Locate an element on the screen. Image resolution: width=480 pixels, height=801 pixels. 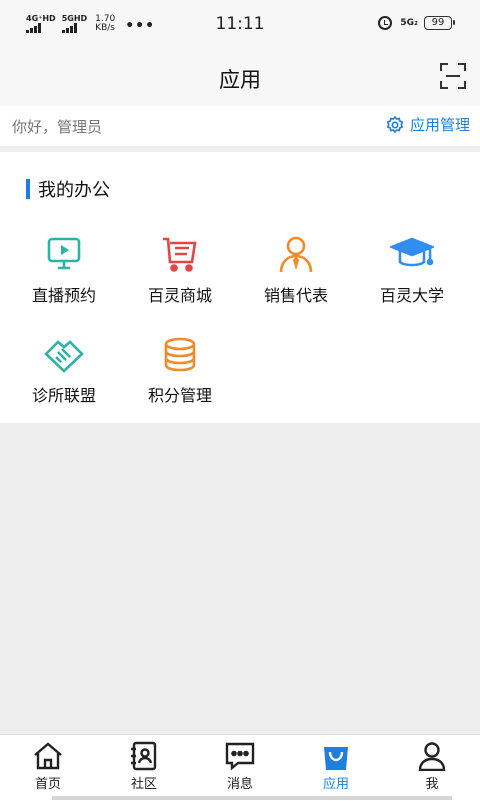
app-label: 百灵大学 is located at coordinates (411, 295).